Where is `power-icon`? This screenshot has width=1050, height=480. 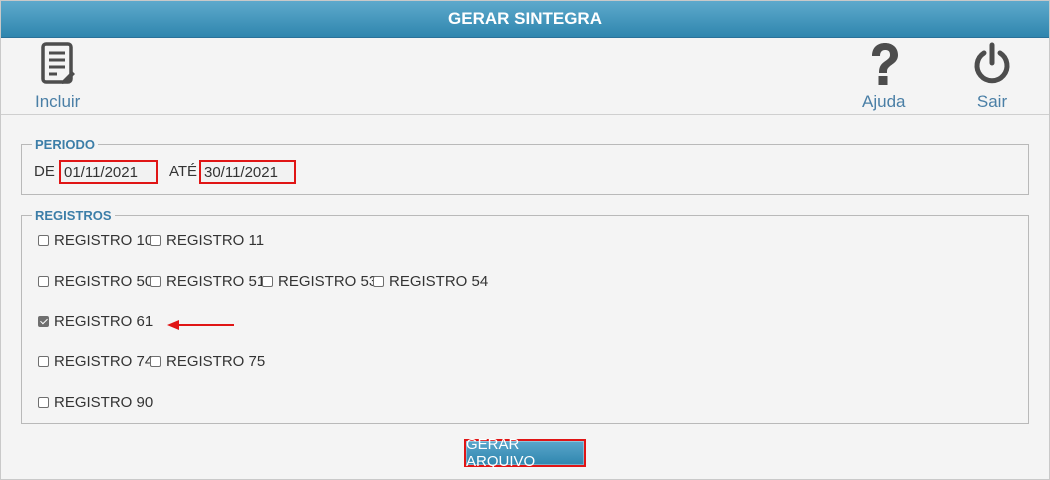
power-icon is located at coordinates (992, 64).